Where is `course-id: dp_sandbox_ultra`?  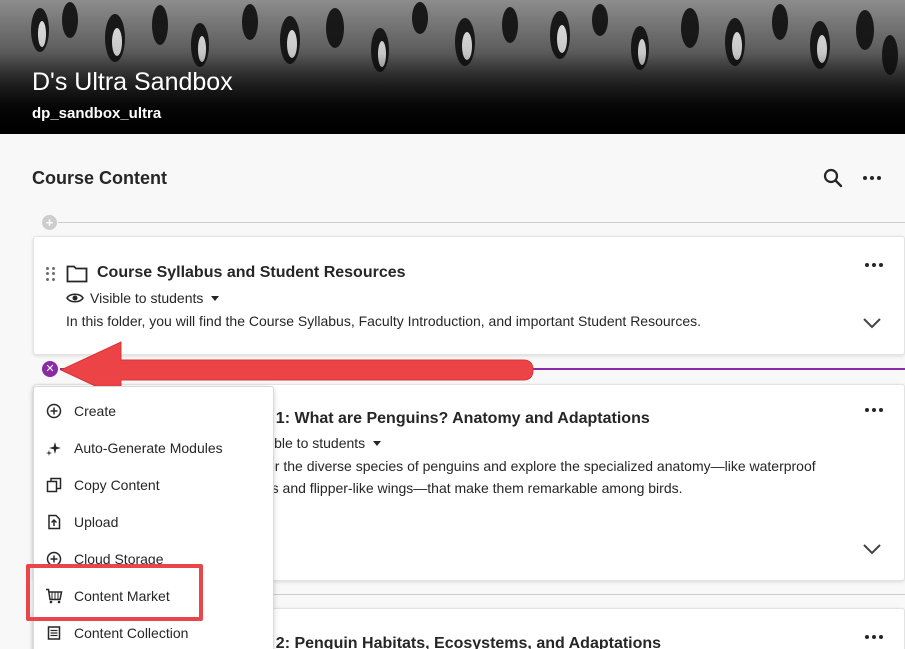
course-id: dp_sandbox_ultra is located at coordinates (97, 113).